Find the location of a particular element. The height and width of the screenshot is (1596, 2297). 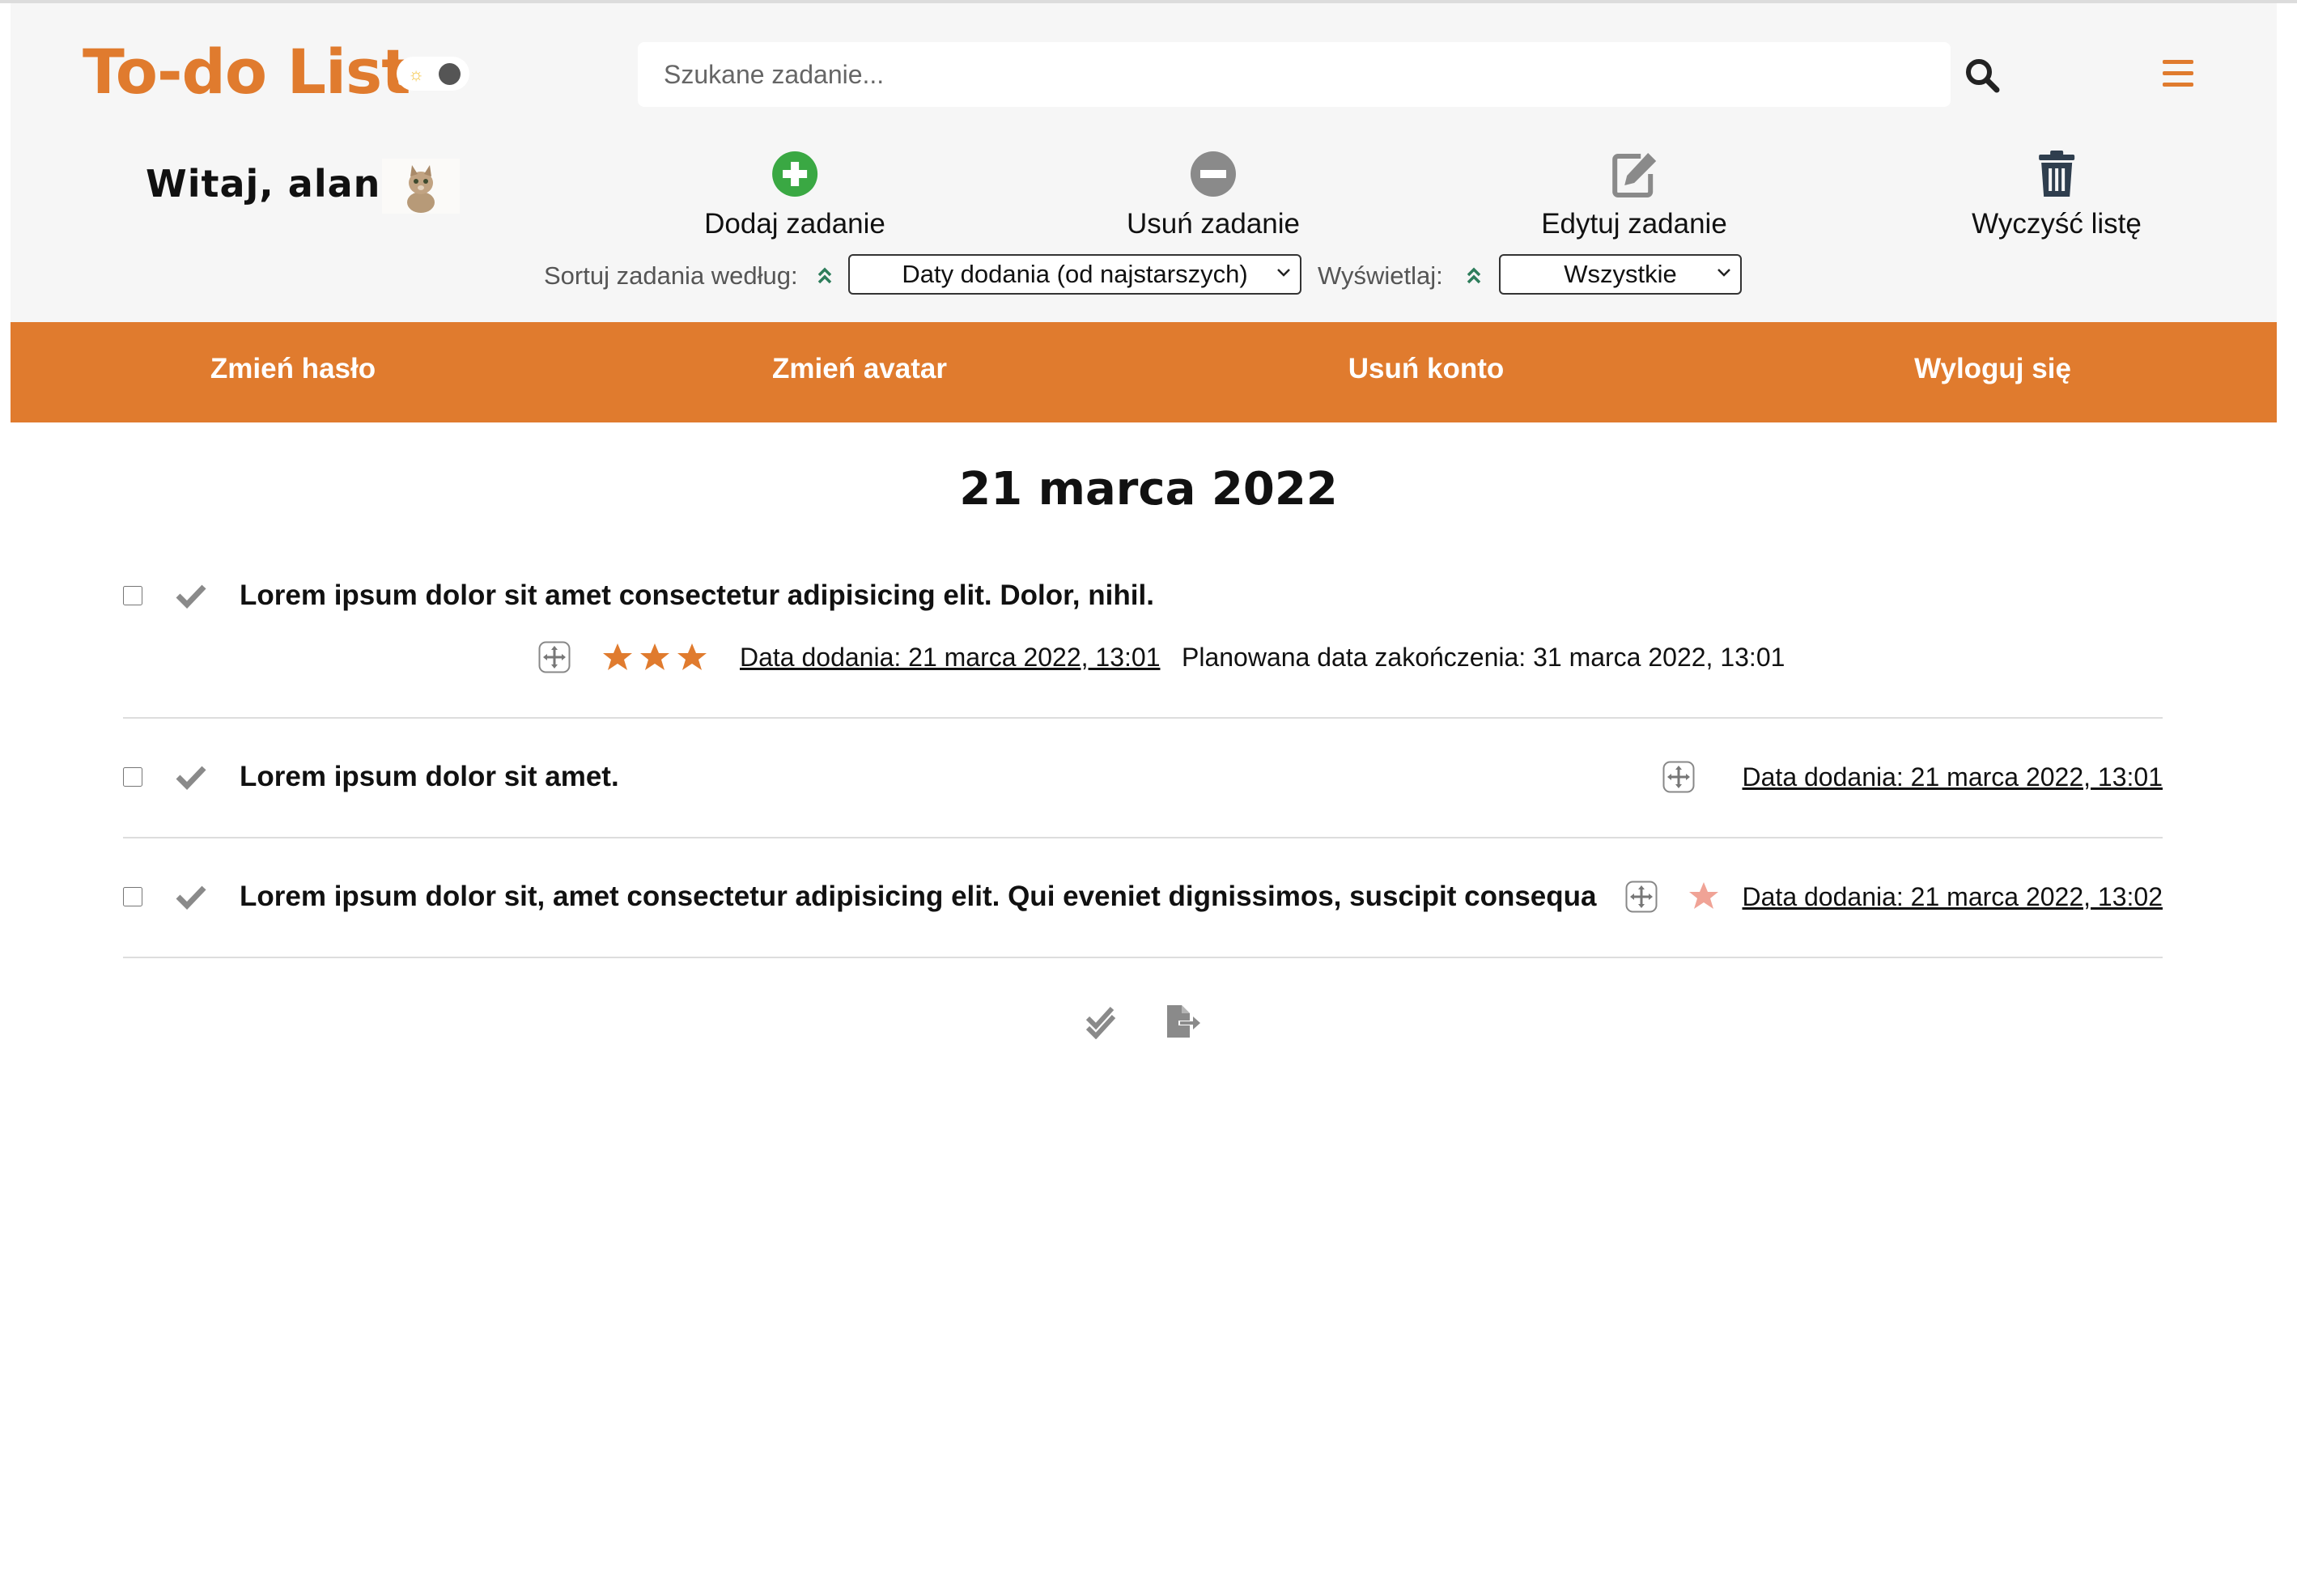

display-select: Wszystkie is located at coordinates (1620, 275).